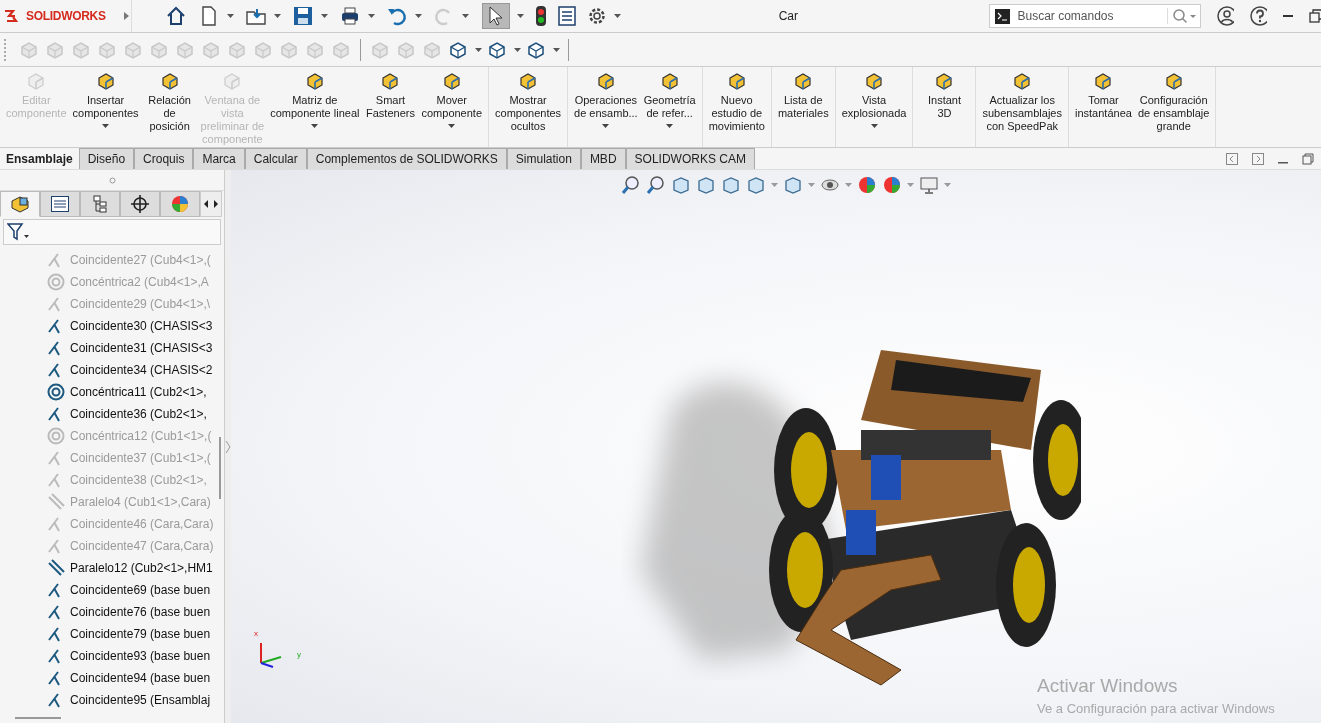  What do you see at coordinates (108, 634) in the screenshot?
I see `mate-item: Coincidente79 (base buen` at bounding box center [108, 634].